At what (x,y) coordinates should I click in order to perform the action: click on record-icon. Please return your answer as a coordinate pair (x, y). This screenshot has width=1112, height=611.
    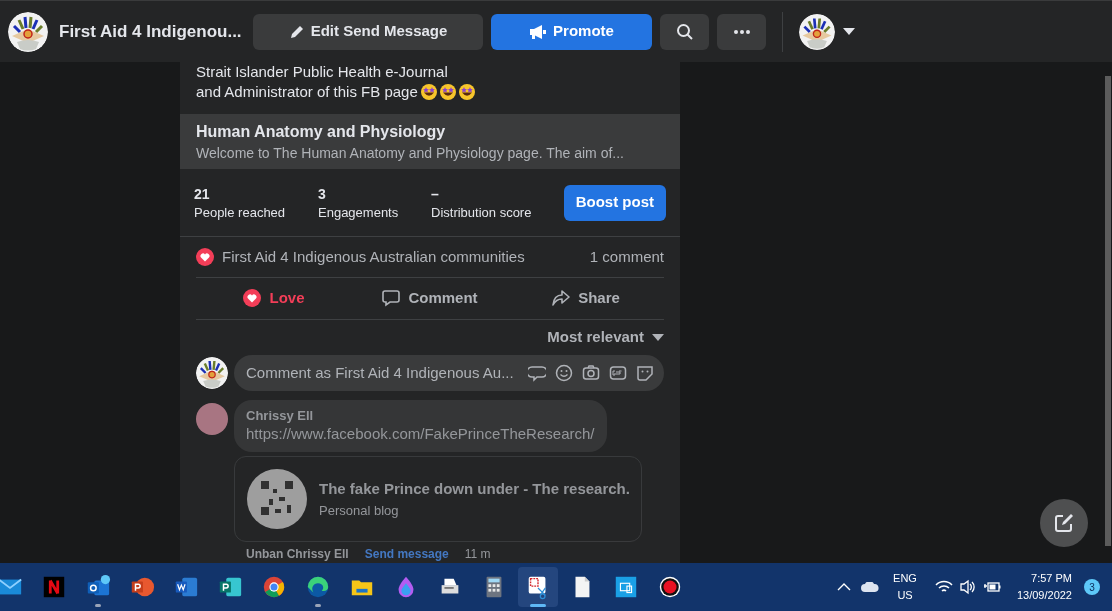
    Looking at the image, I should click on (670, 587).